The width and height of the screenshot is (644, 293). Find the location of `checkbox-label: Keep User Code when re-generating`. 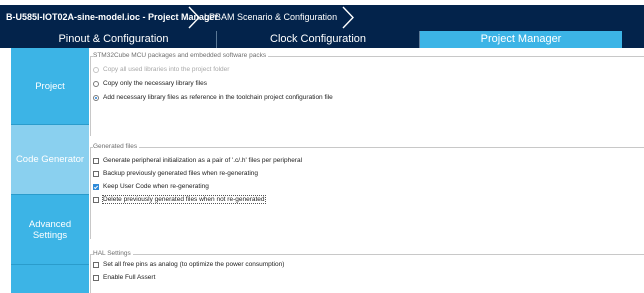

checkbox-label: Keep User Code when re-generating is located at coordinates (156, 186).